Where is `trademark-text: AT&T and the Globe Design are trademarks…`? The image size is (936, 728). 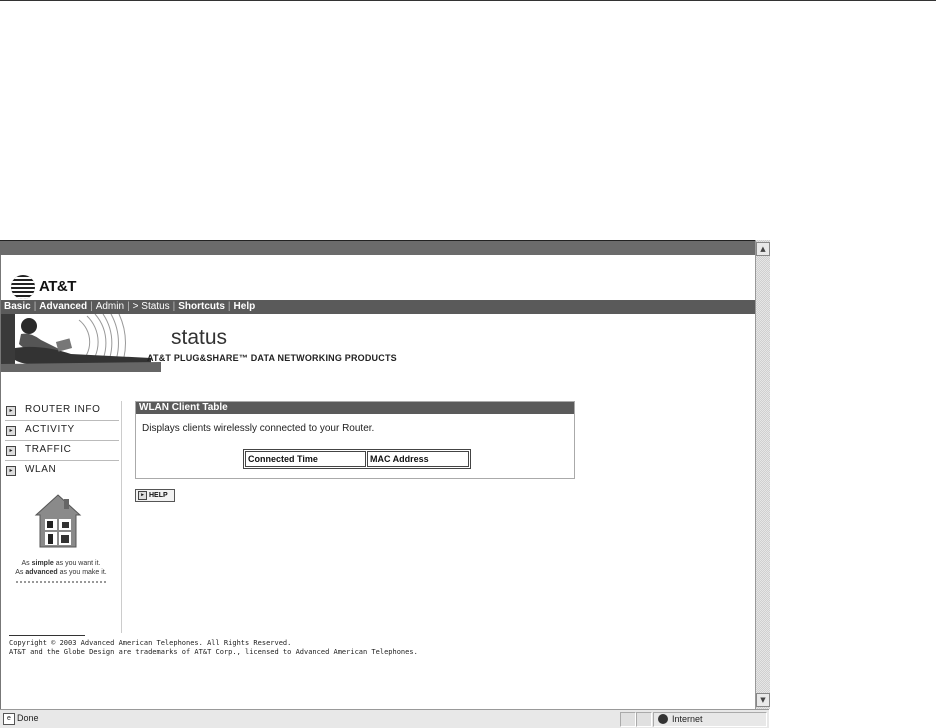
trademark-text: AT&T and the Globe Design are trademarks… is located at coordinates (213, 652).